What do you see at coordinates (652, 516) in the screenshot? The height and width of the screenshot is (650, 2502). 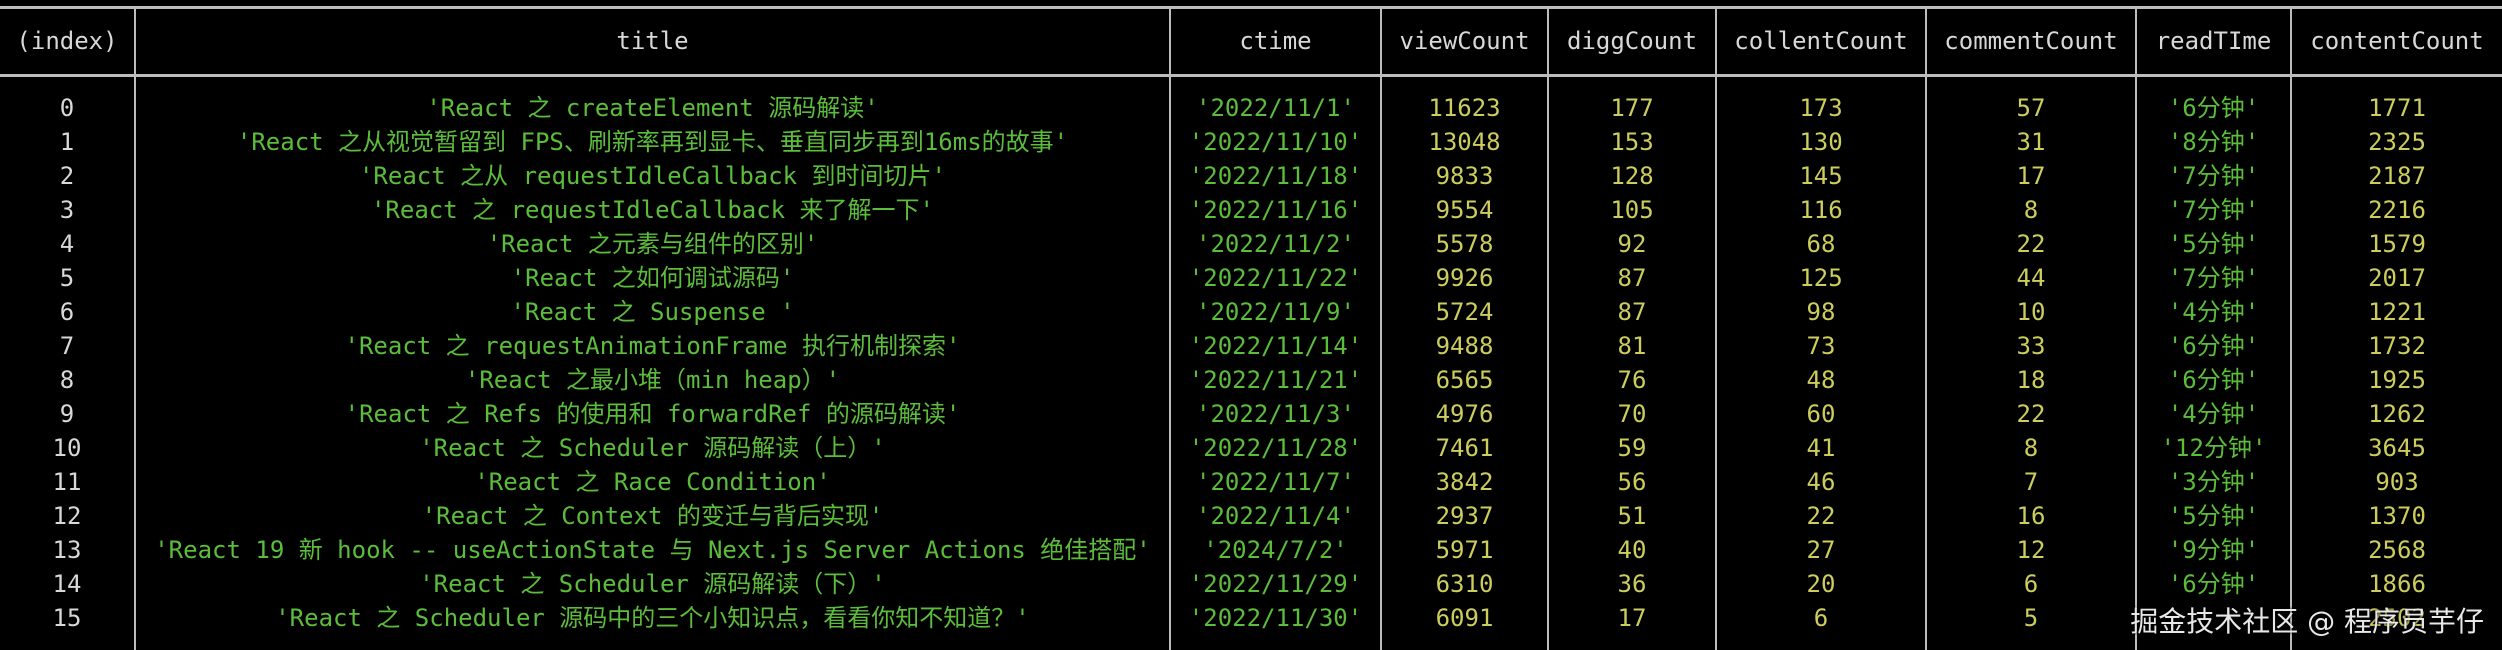 I see `cell-title: 'React 之 Context 的变迁与背后实现'` at bounding box center [652, 516].